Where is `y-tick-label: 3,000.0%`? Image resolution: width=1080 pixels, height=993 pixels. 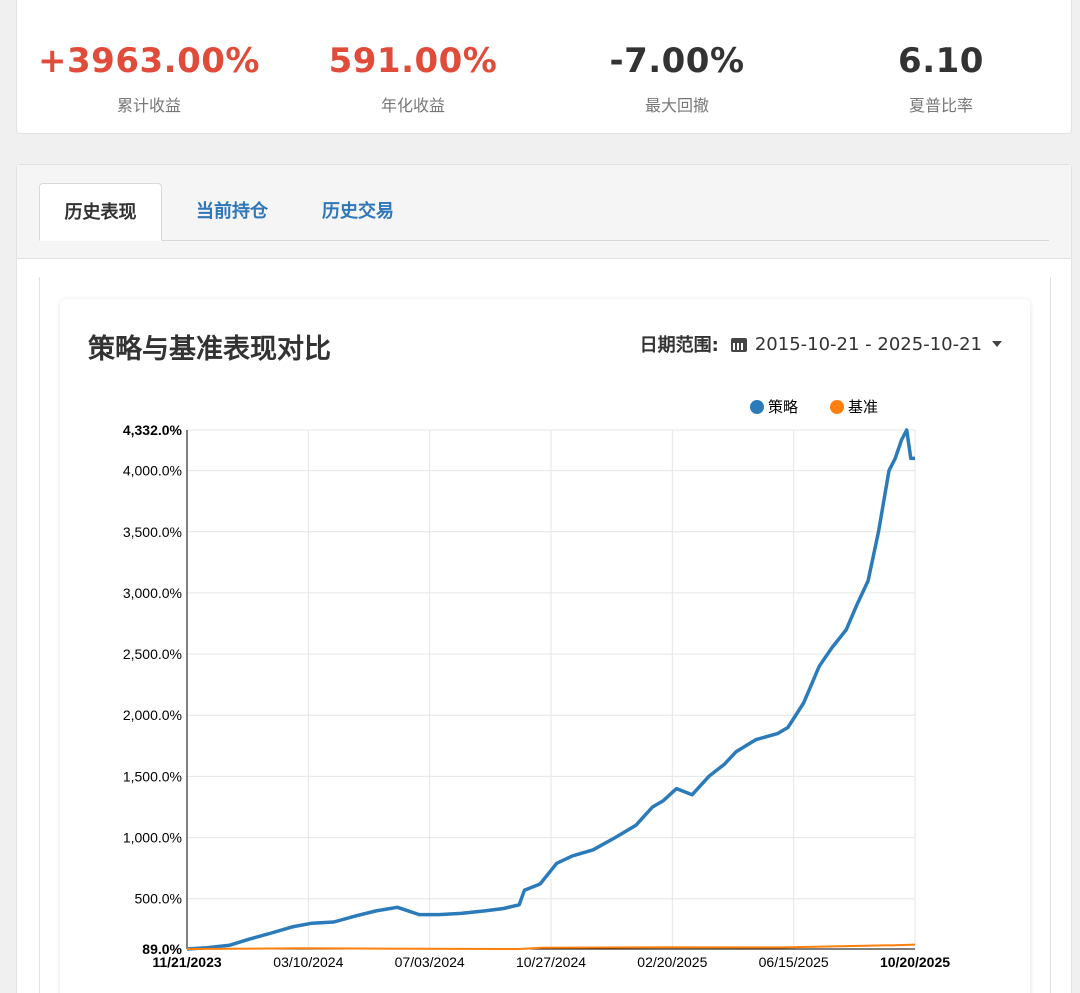
y-tick-label: 3,000.0% is located at coordinates (152, 593).